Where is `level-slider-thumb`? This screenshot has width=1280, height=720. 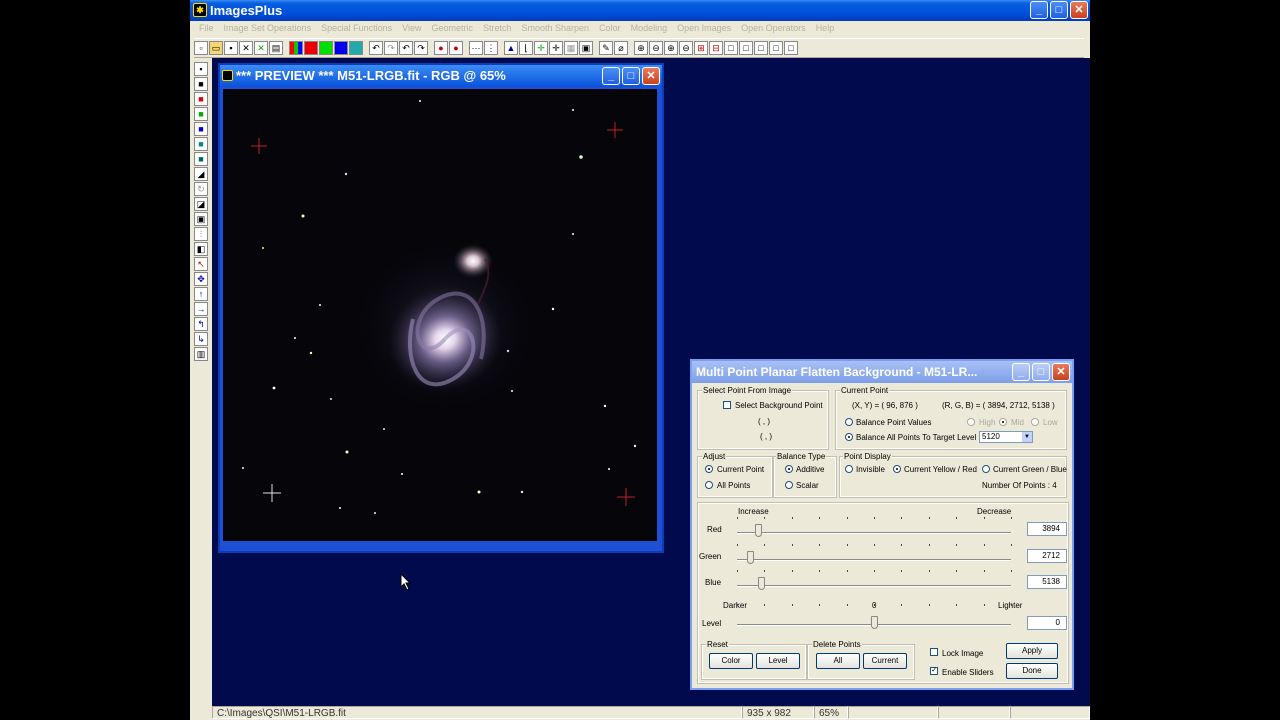
level-slider-thumb is located at coordinates (874, 622).